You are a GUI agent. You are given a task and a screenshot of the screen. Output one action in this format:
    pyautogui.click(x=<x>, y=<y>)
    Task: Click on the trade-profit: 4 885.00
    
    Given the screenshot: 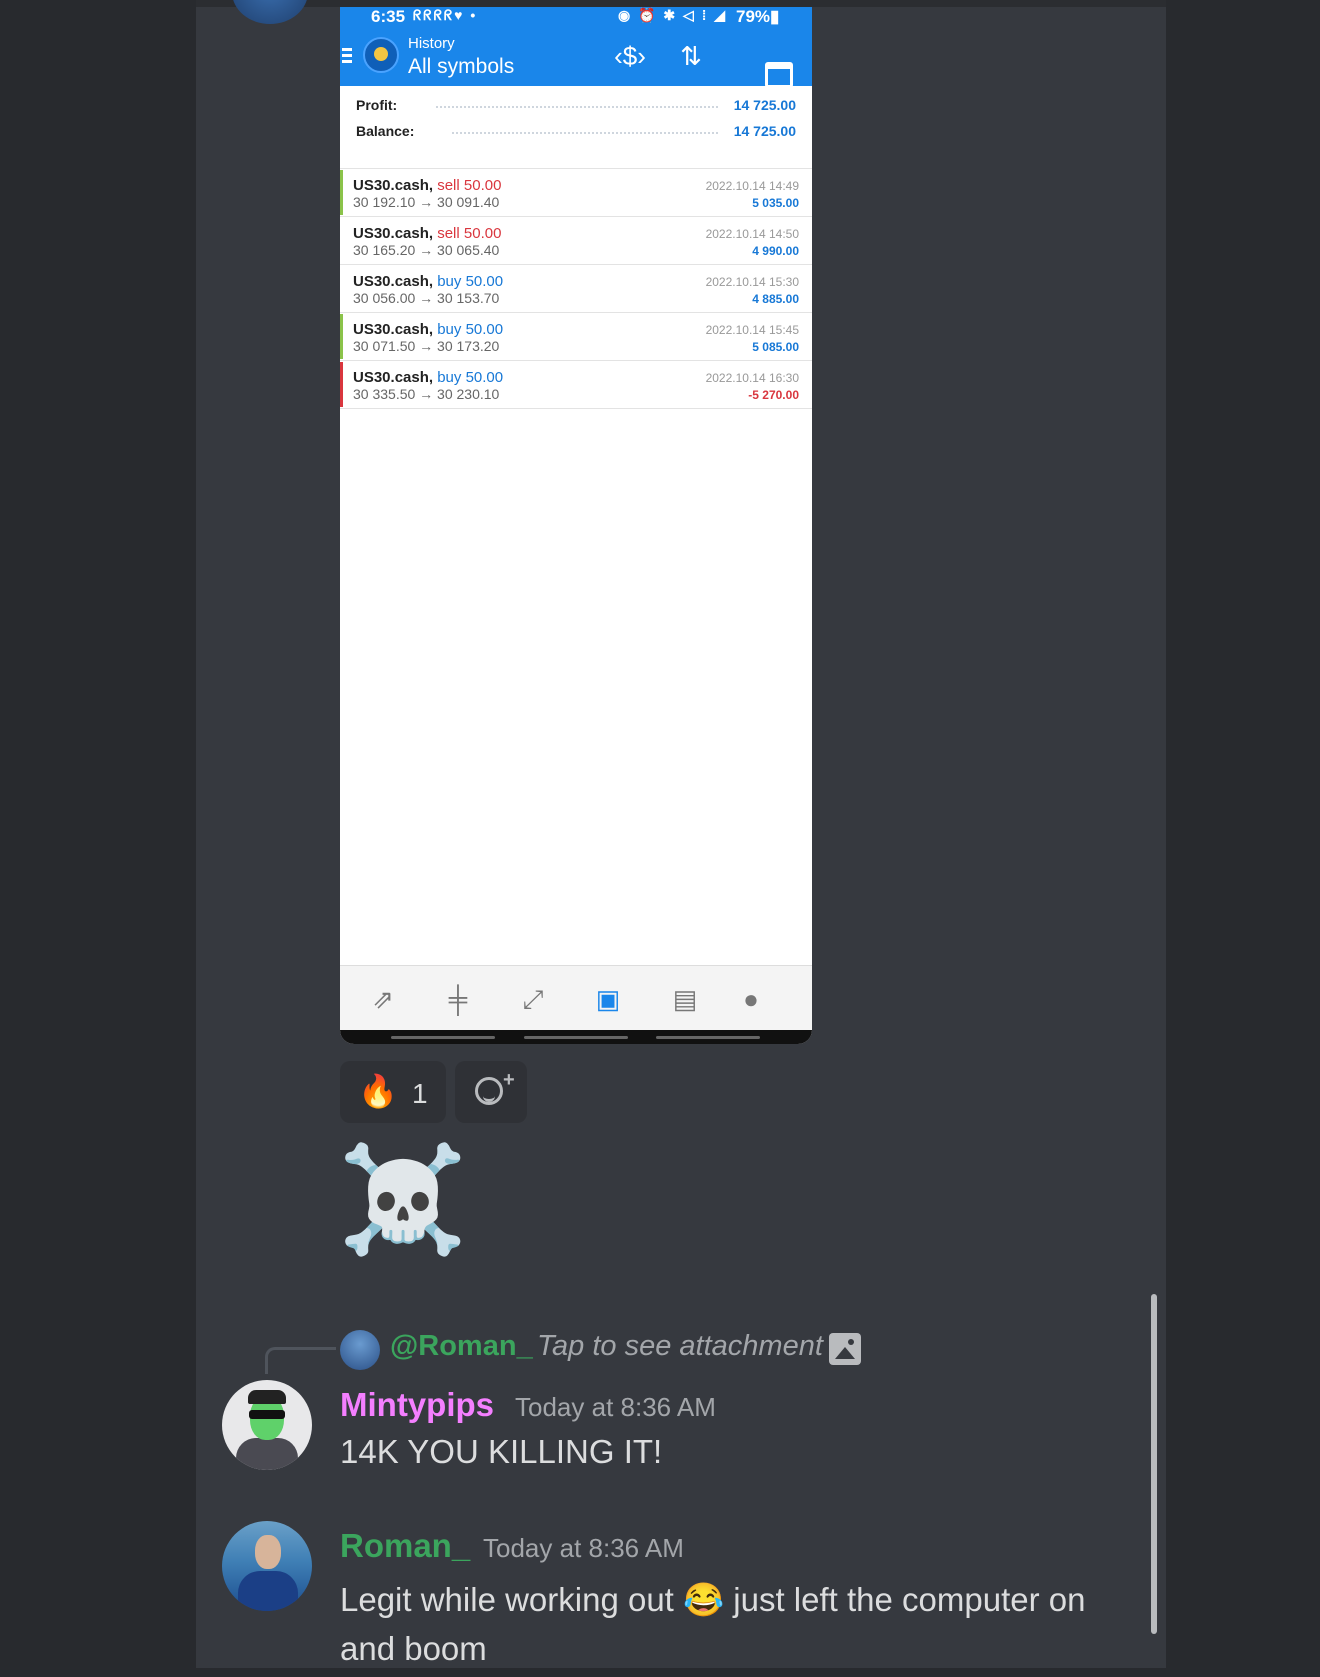 What is the action you would take?
    pyautogui.click(x=775, y=299)
    